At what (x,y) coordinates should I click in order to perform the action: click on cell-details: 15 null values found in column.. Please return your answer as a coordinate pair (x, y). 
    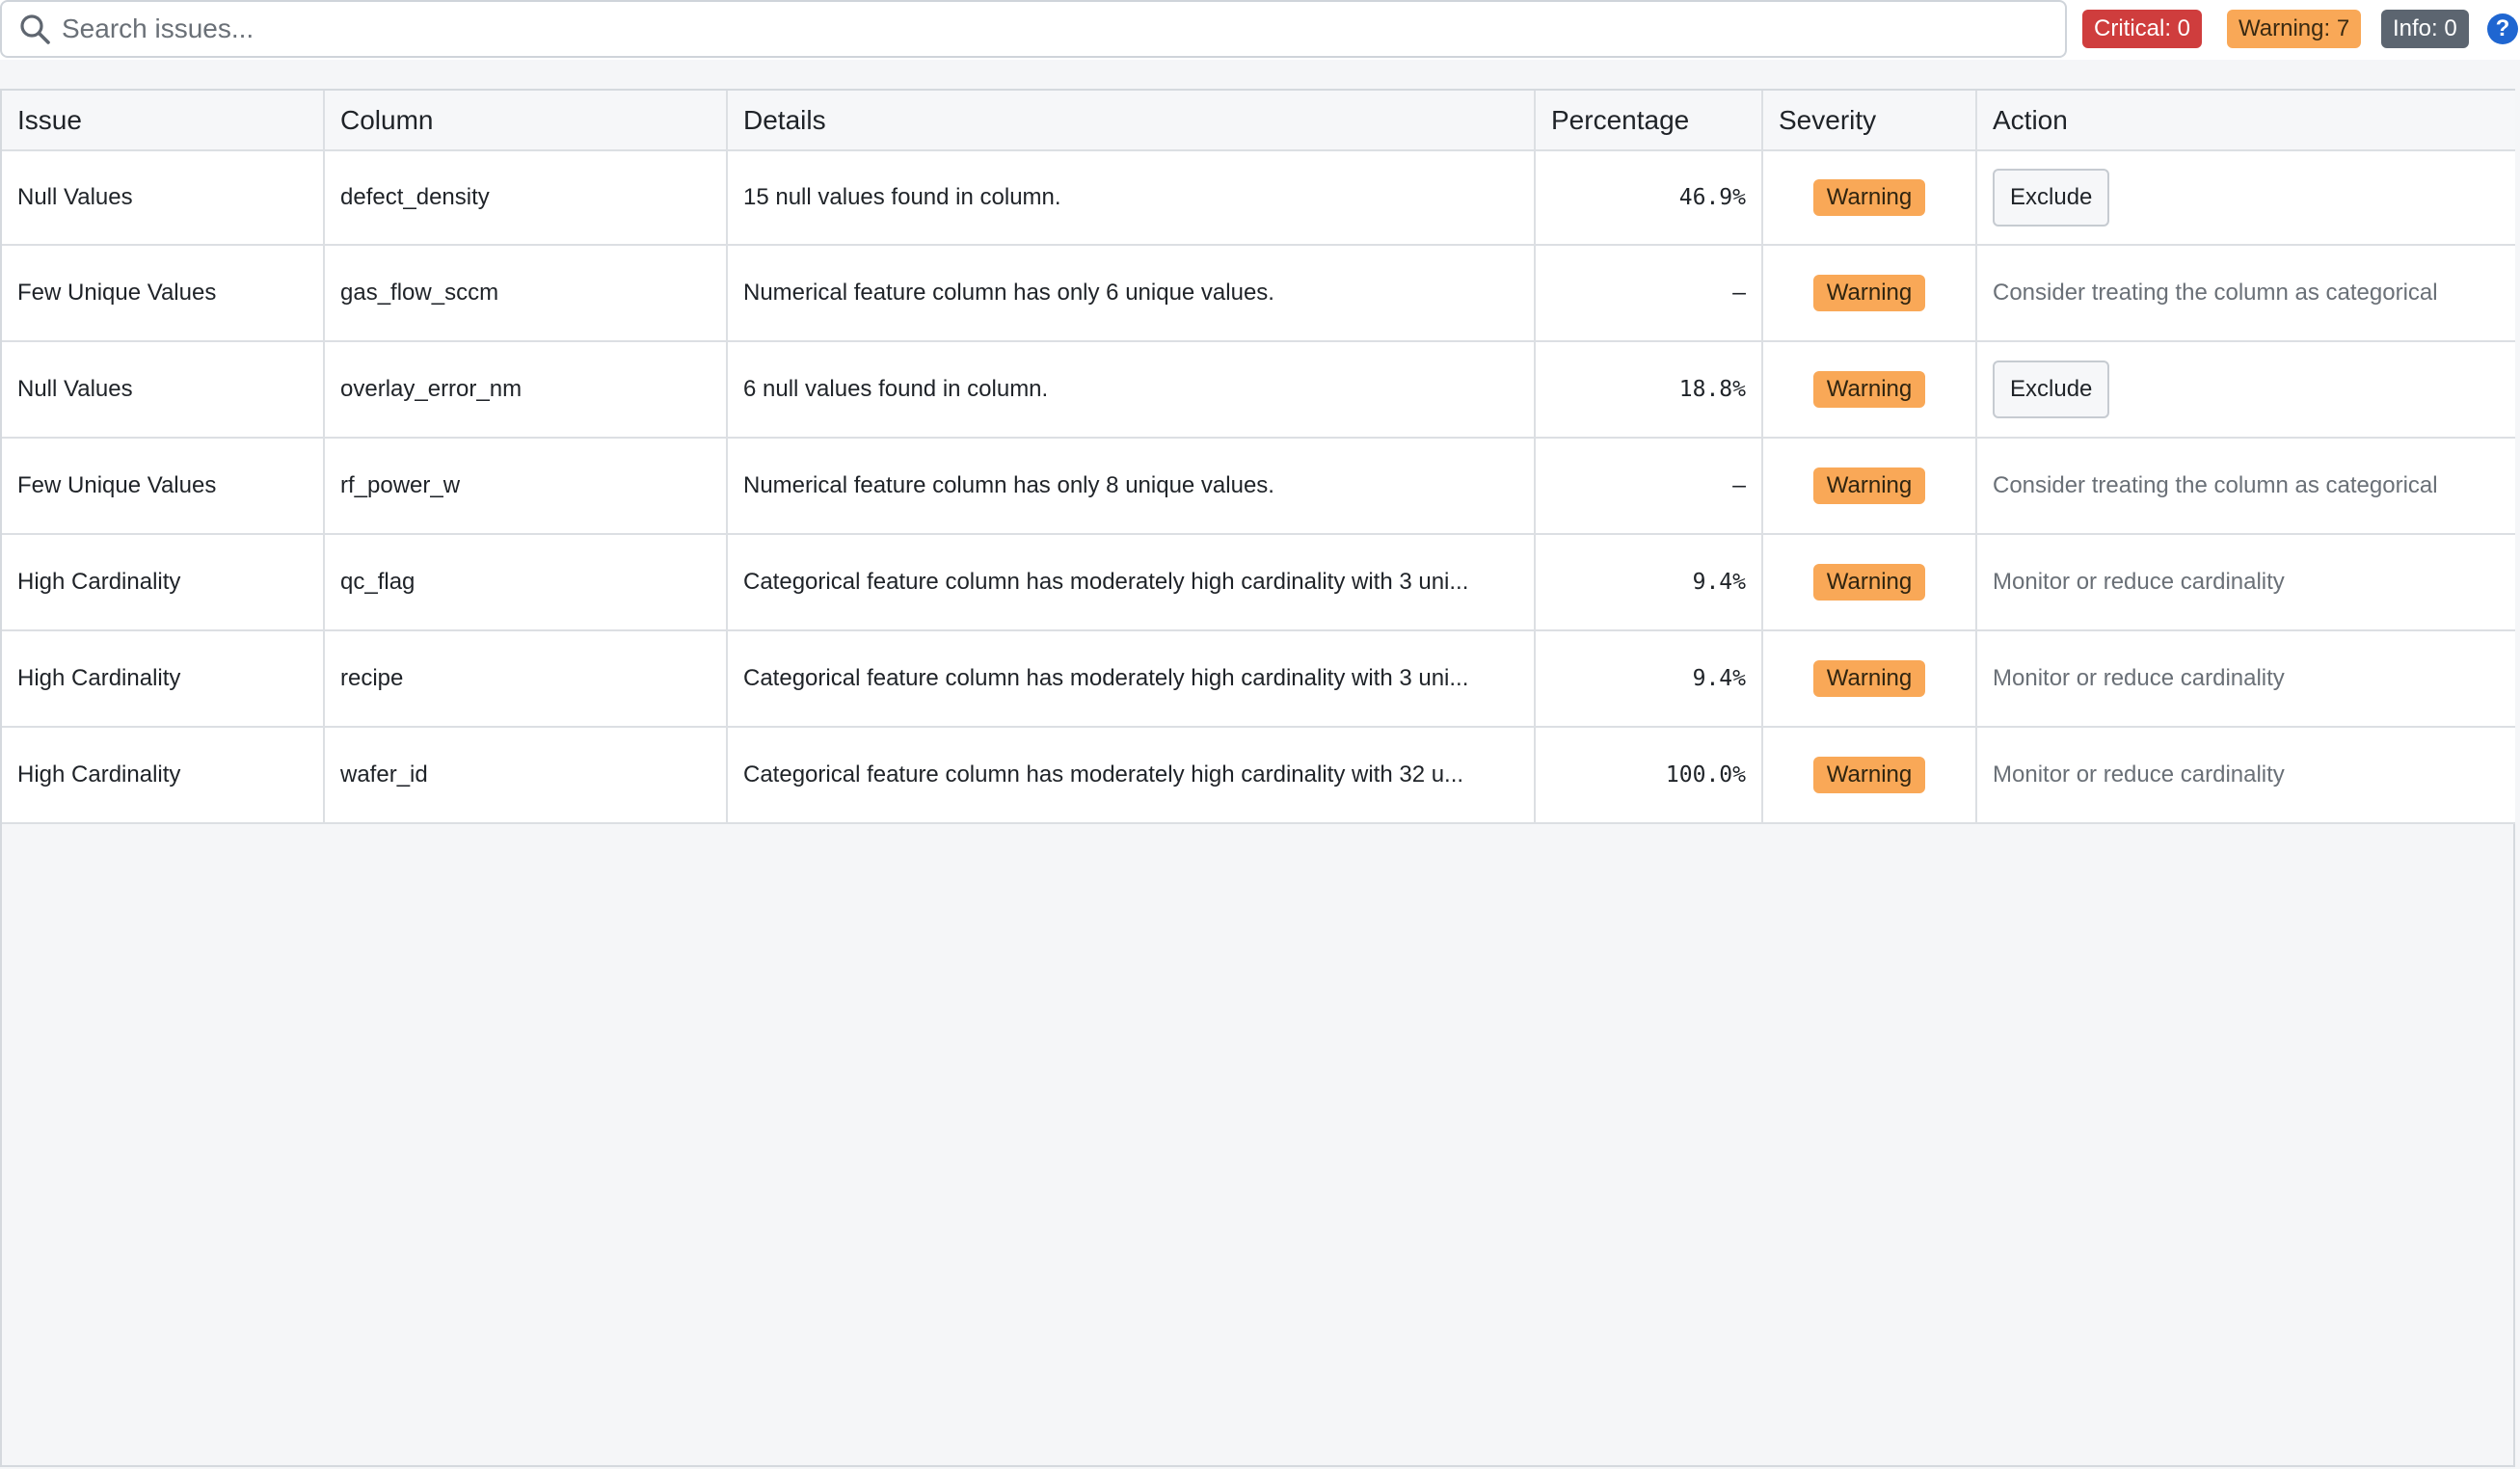
    Looking at the image, I should click on (1132, 198).